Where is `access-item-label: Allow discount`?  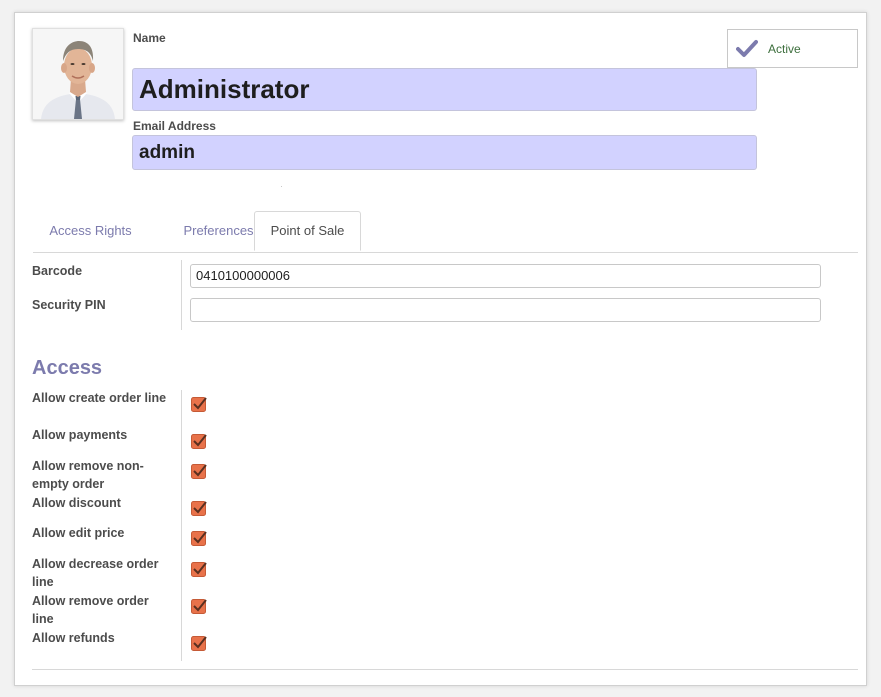
access-item-label: Allow discount is located at coordinates (76, 503).